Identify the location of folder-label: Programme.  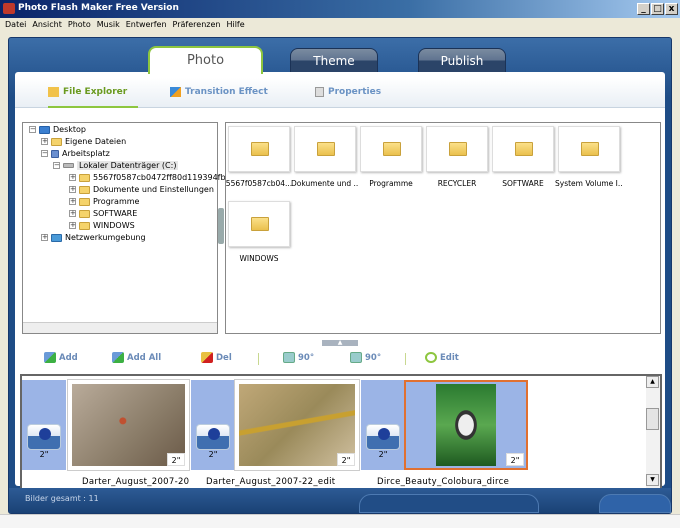
(391, 183).